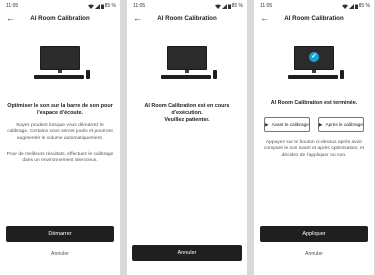  Describe the element at coordinates (314, 65) in the screenshot. I see `soundbar-illustration: ✓` at that location.